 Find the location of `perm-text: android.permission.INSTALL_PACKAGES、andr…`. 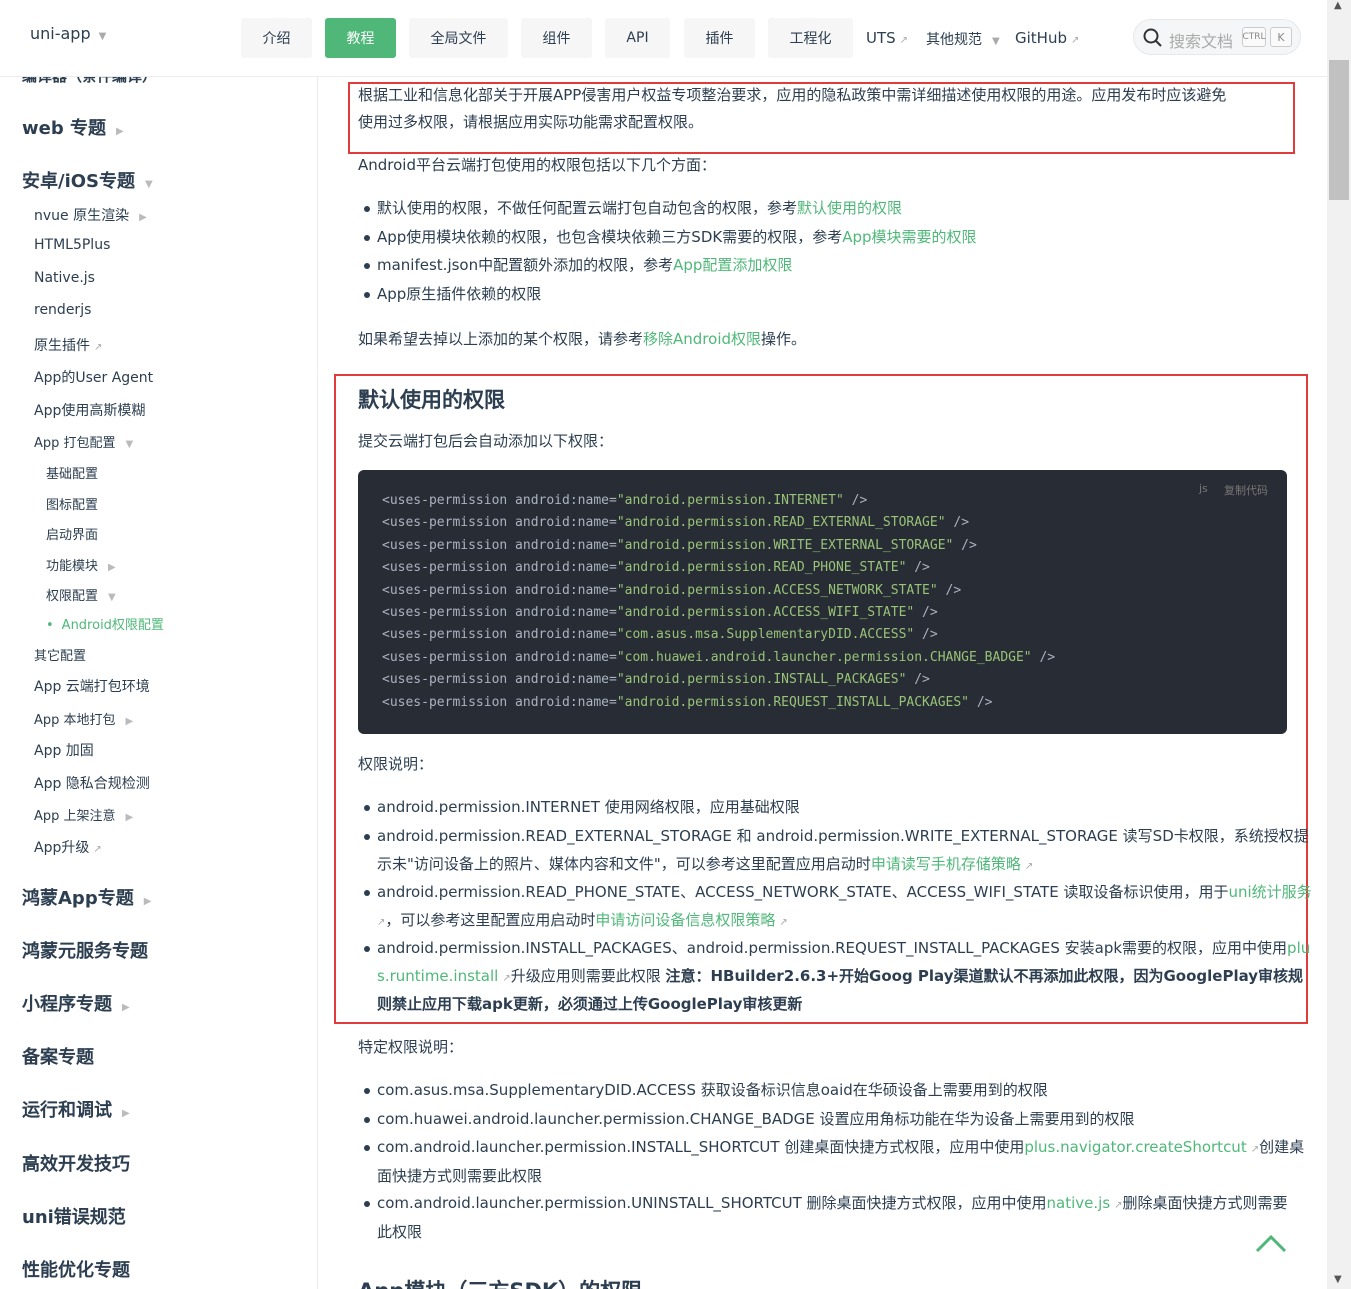

perm-text: android.permission.INSTALL_PACKAGES、andr… is located at coordinates (832, 948).